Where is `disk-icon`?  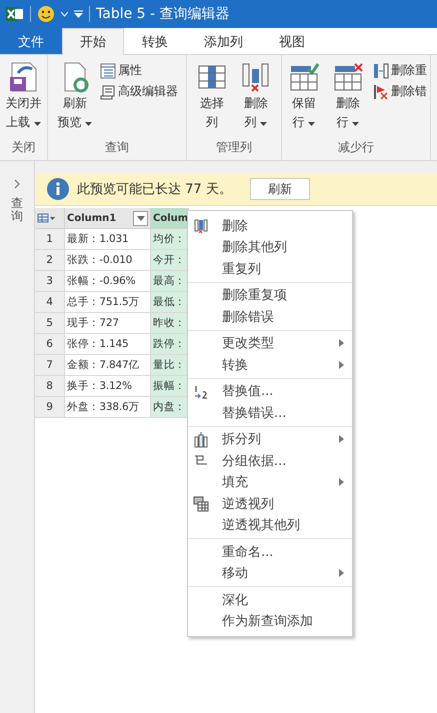
disk-icon is located at coordinates (24, 77).